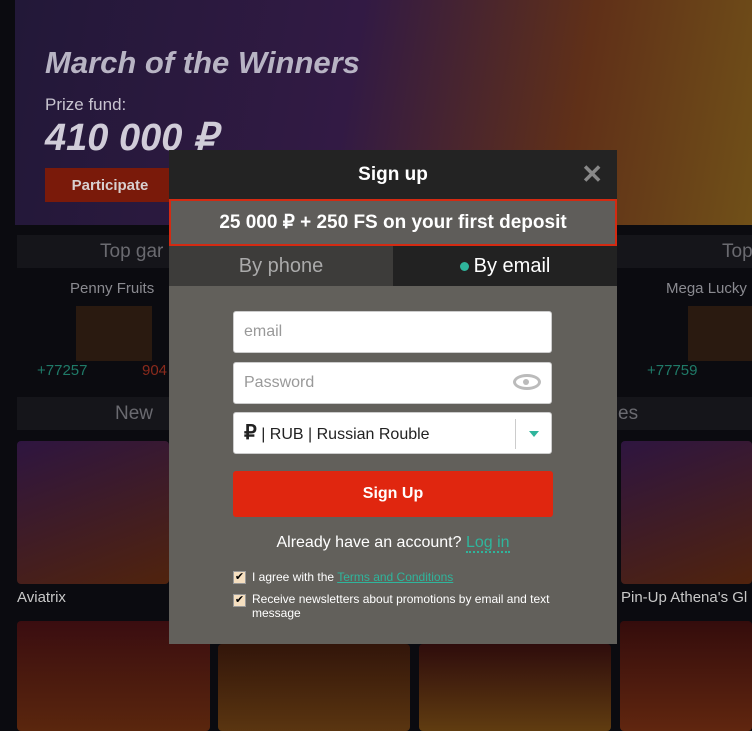 The width and height of the screenshot is (752, 731). Describe the element at coordinates (202, 62) in the screenshot. I see `banner-title: March of the Winners` at that location.